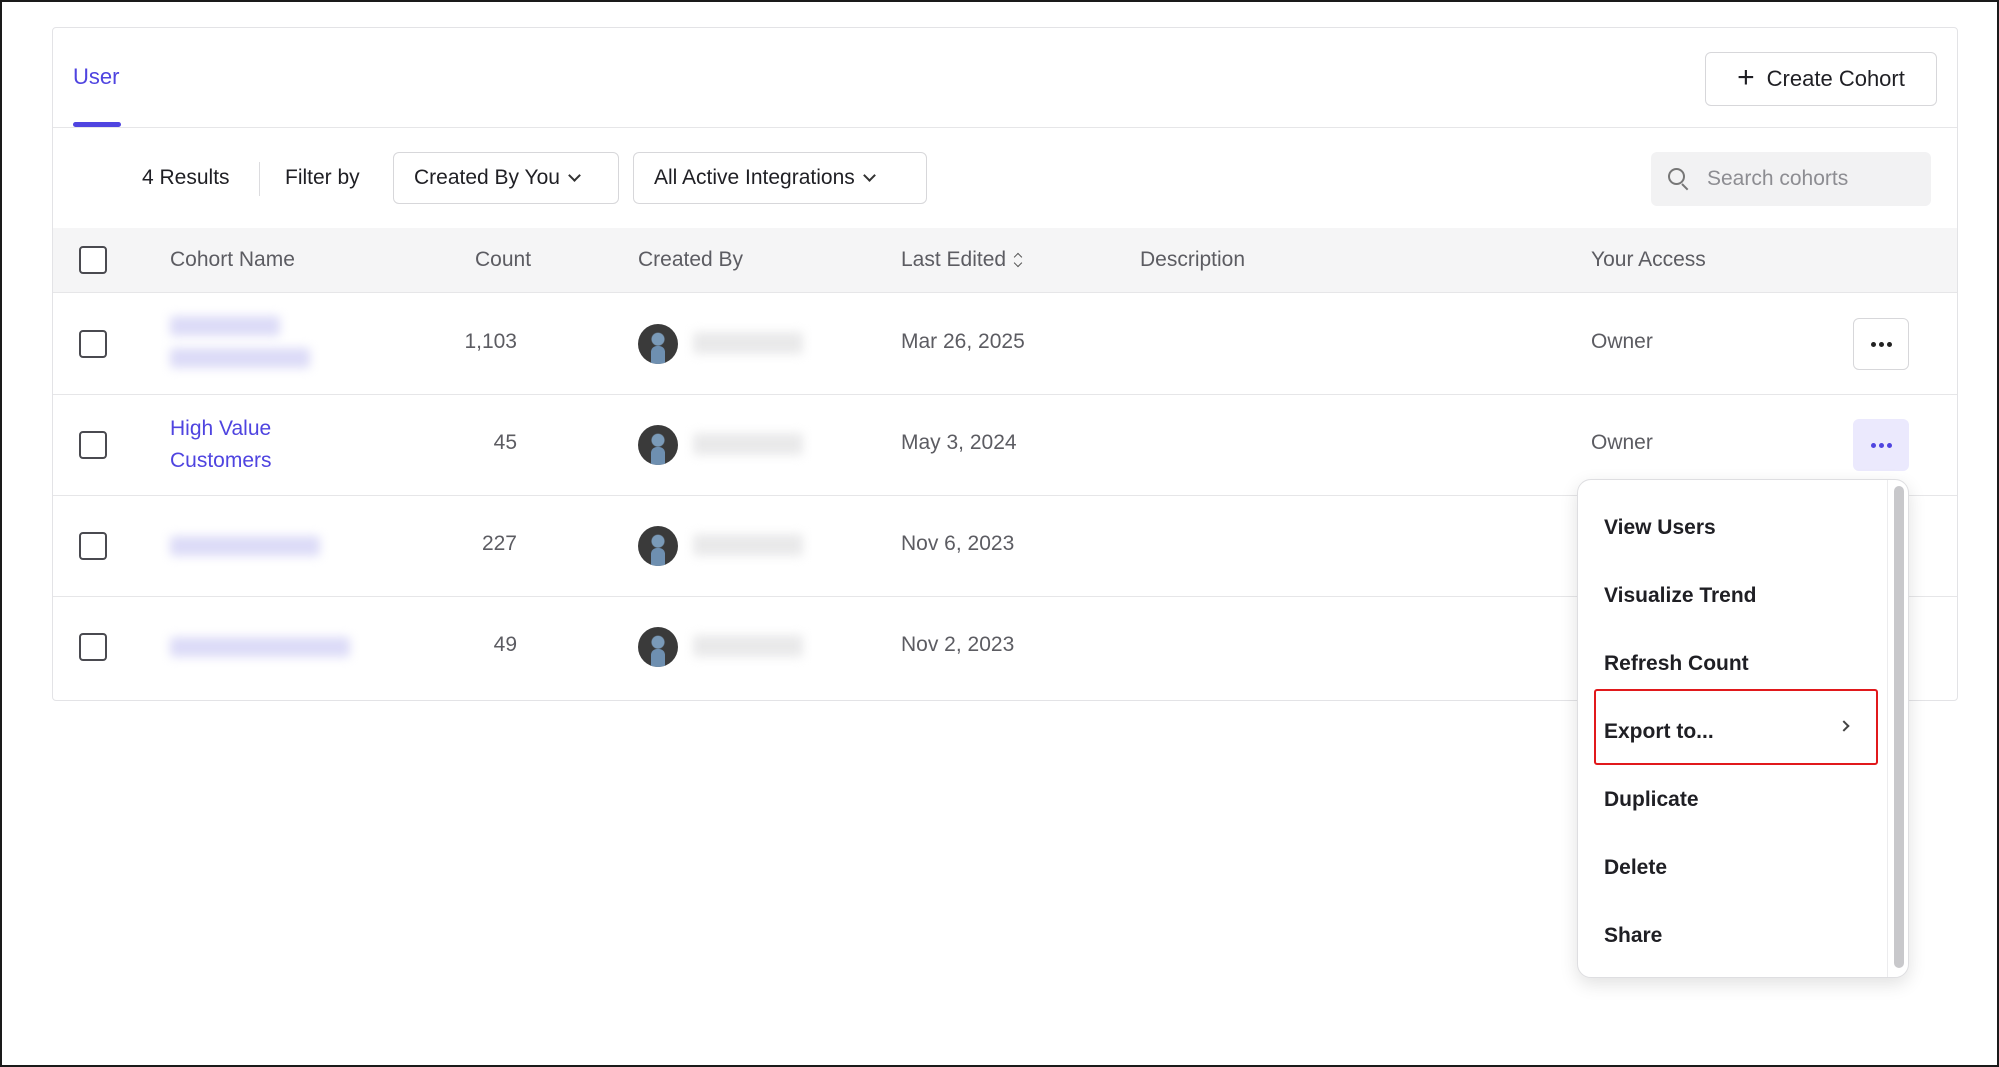  Describe the element at coordinates (954, 259) in the screenshot. I see `last-edited-label: Last Edited` at that location.